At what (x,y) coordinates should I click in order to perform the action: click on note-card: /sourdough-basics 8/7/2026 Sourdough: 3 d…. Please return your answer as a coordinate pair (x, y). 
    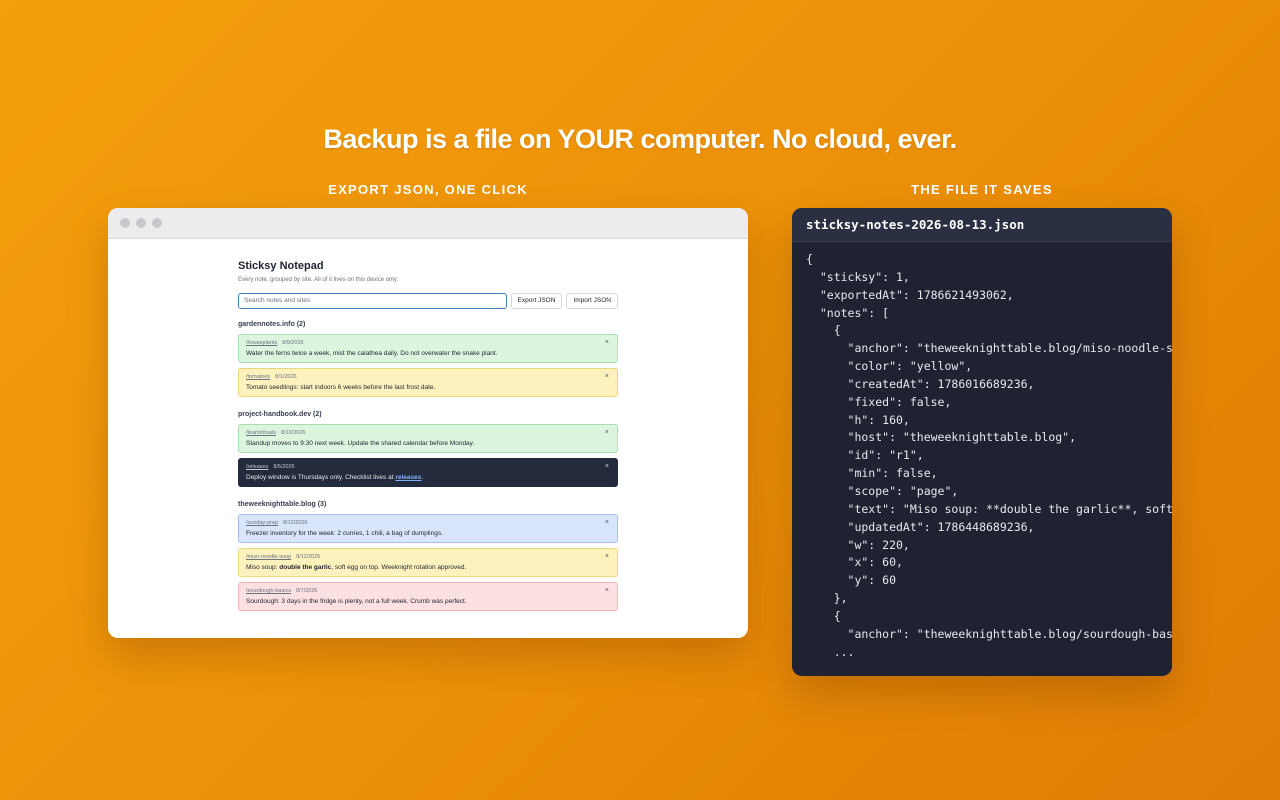
    Looking at the image, I should click on (428, 596).